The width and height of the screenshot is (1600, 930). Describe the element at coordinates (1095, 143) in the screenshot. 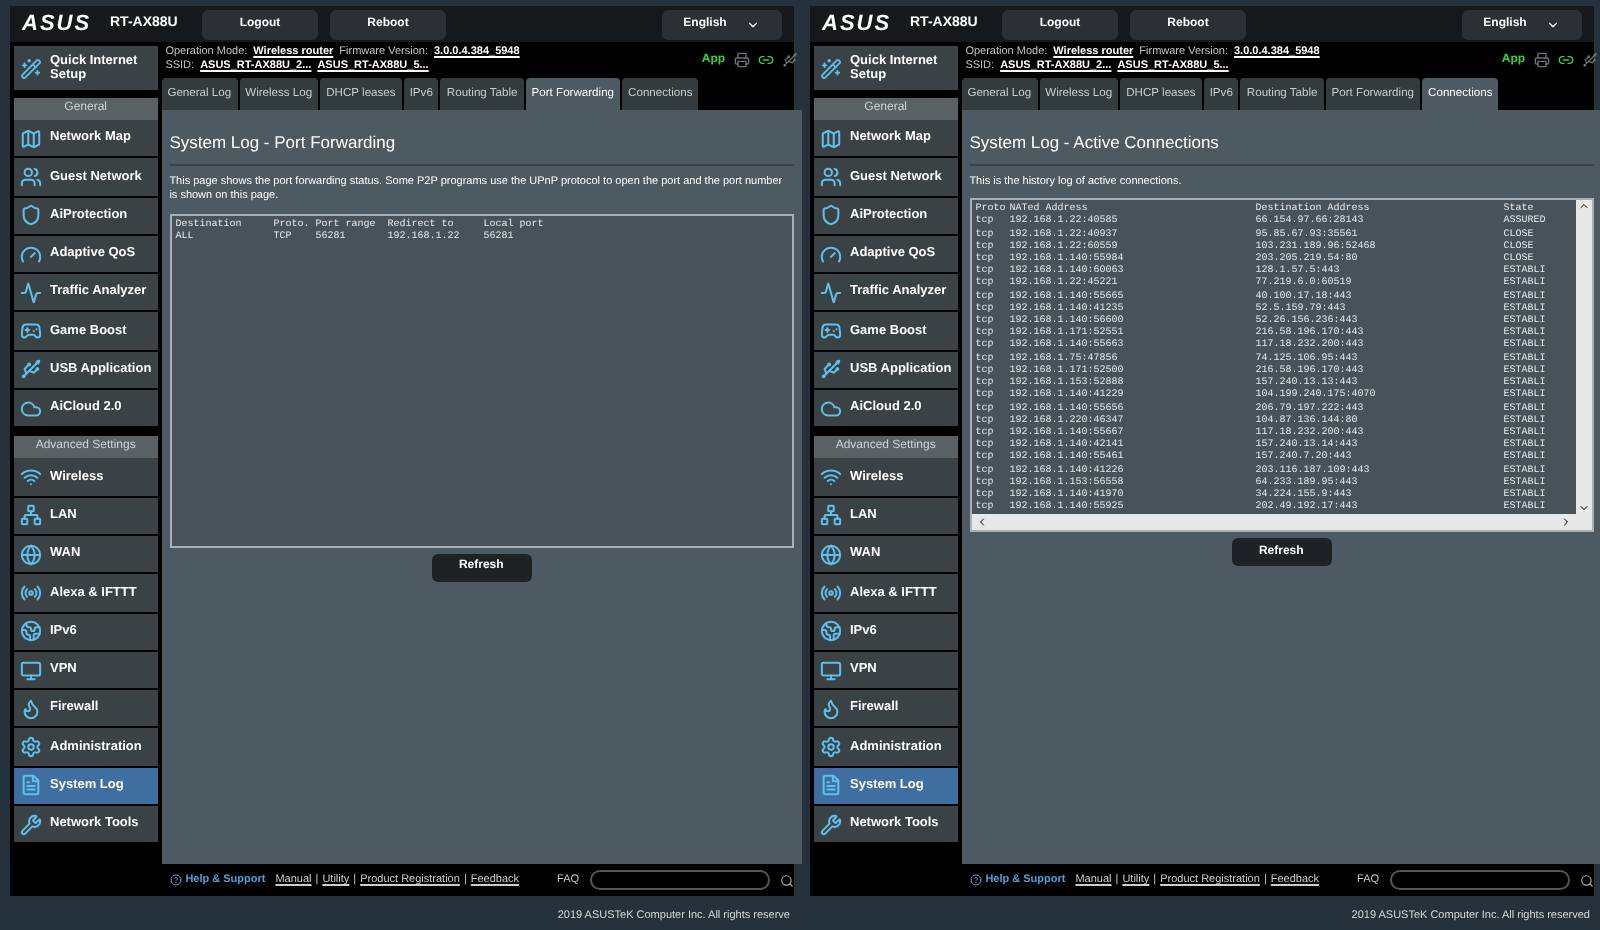

I see `page-title: System Log - Active Connections` at that location.